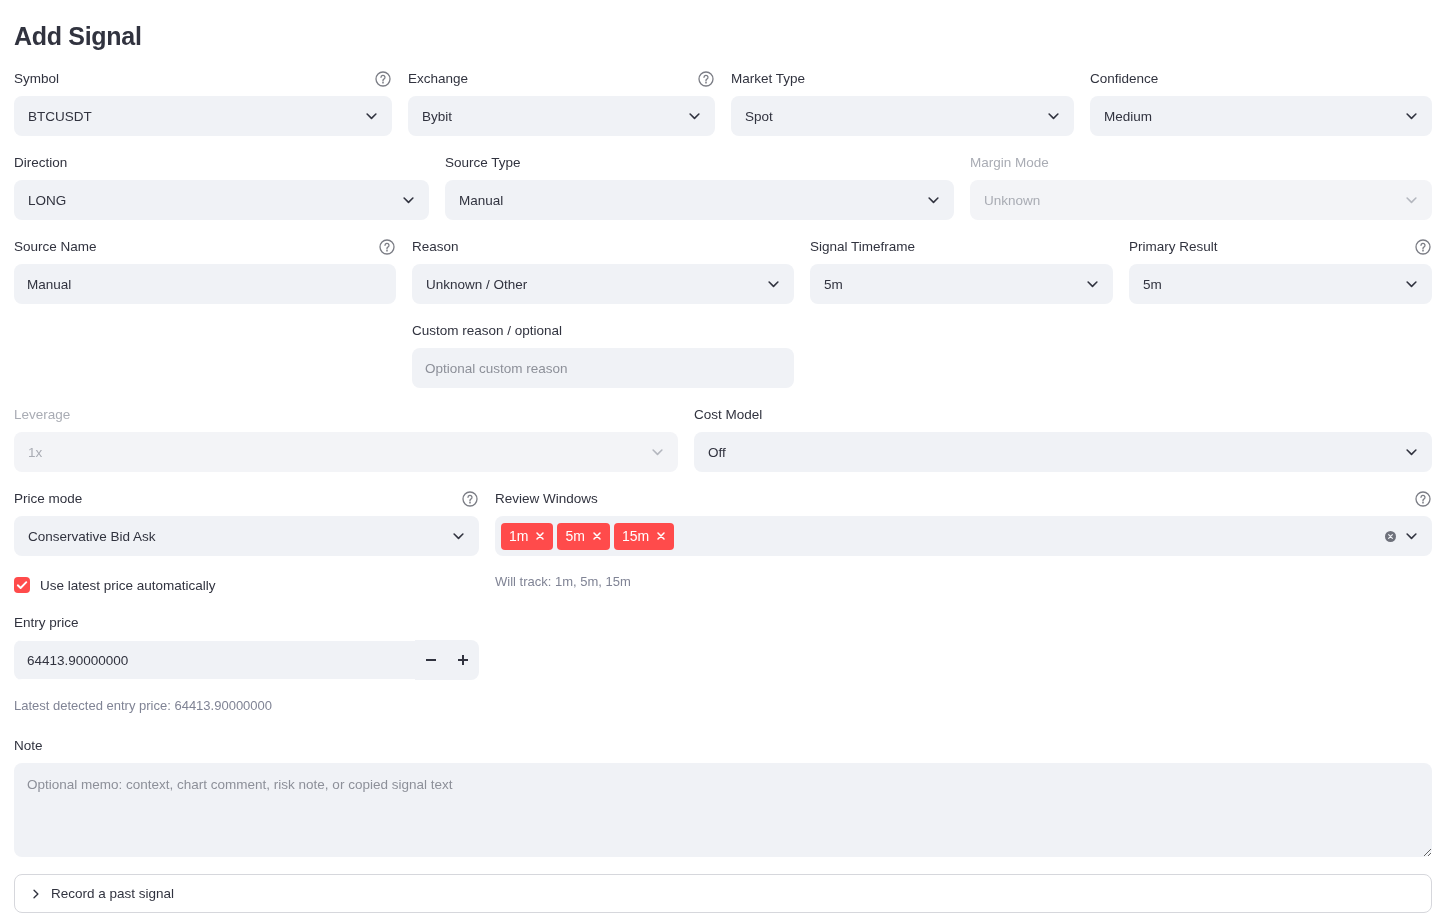 The width and height of the screenshot is (1444, 915). Describe the element at coordinates (723, 893) in the screenshot. I see `expander-header: Record a past signal` at that location.